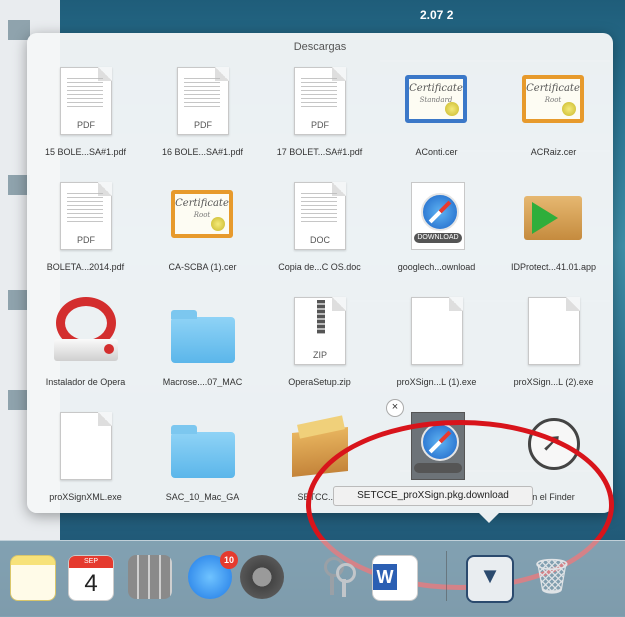 The width and height of the screenshot is (625, 617). I want to click on stack-item-label: SAC_10_Mac_GA, so click(202, 497).